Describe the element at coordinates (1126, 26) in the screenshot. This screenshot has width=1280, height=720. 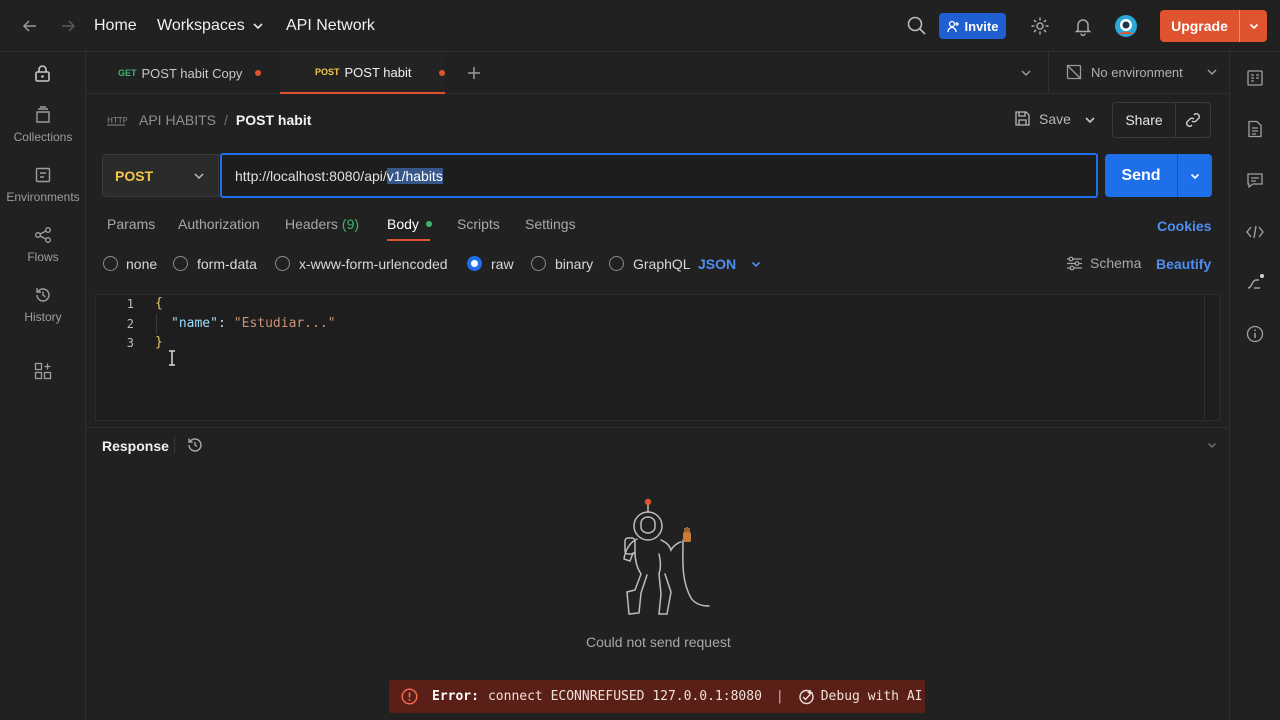
I see `avatar` at that location.